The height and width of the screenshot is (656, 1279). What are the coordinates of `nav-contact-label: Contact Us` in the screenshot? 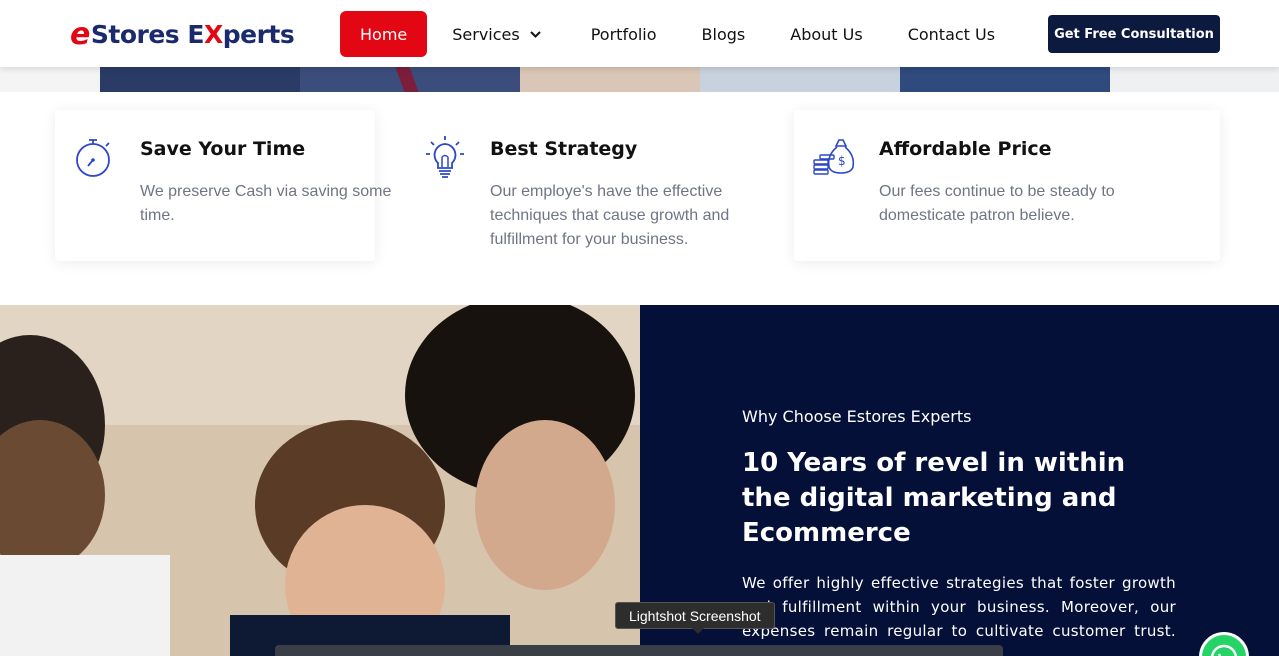 It's located at (951, 34).